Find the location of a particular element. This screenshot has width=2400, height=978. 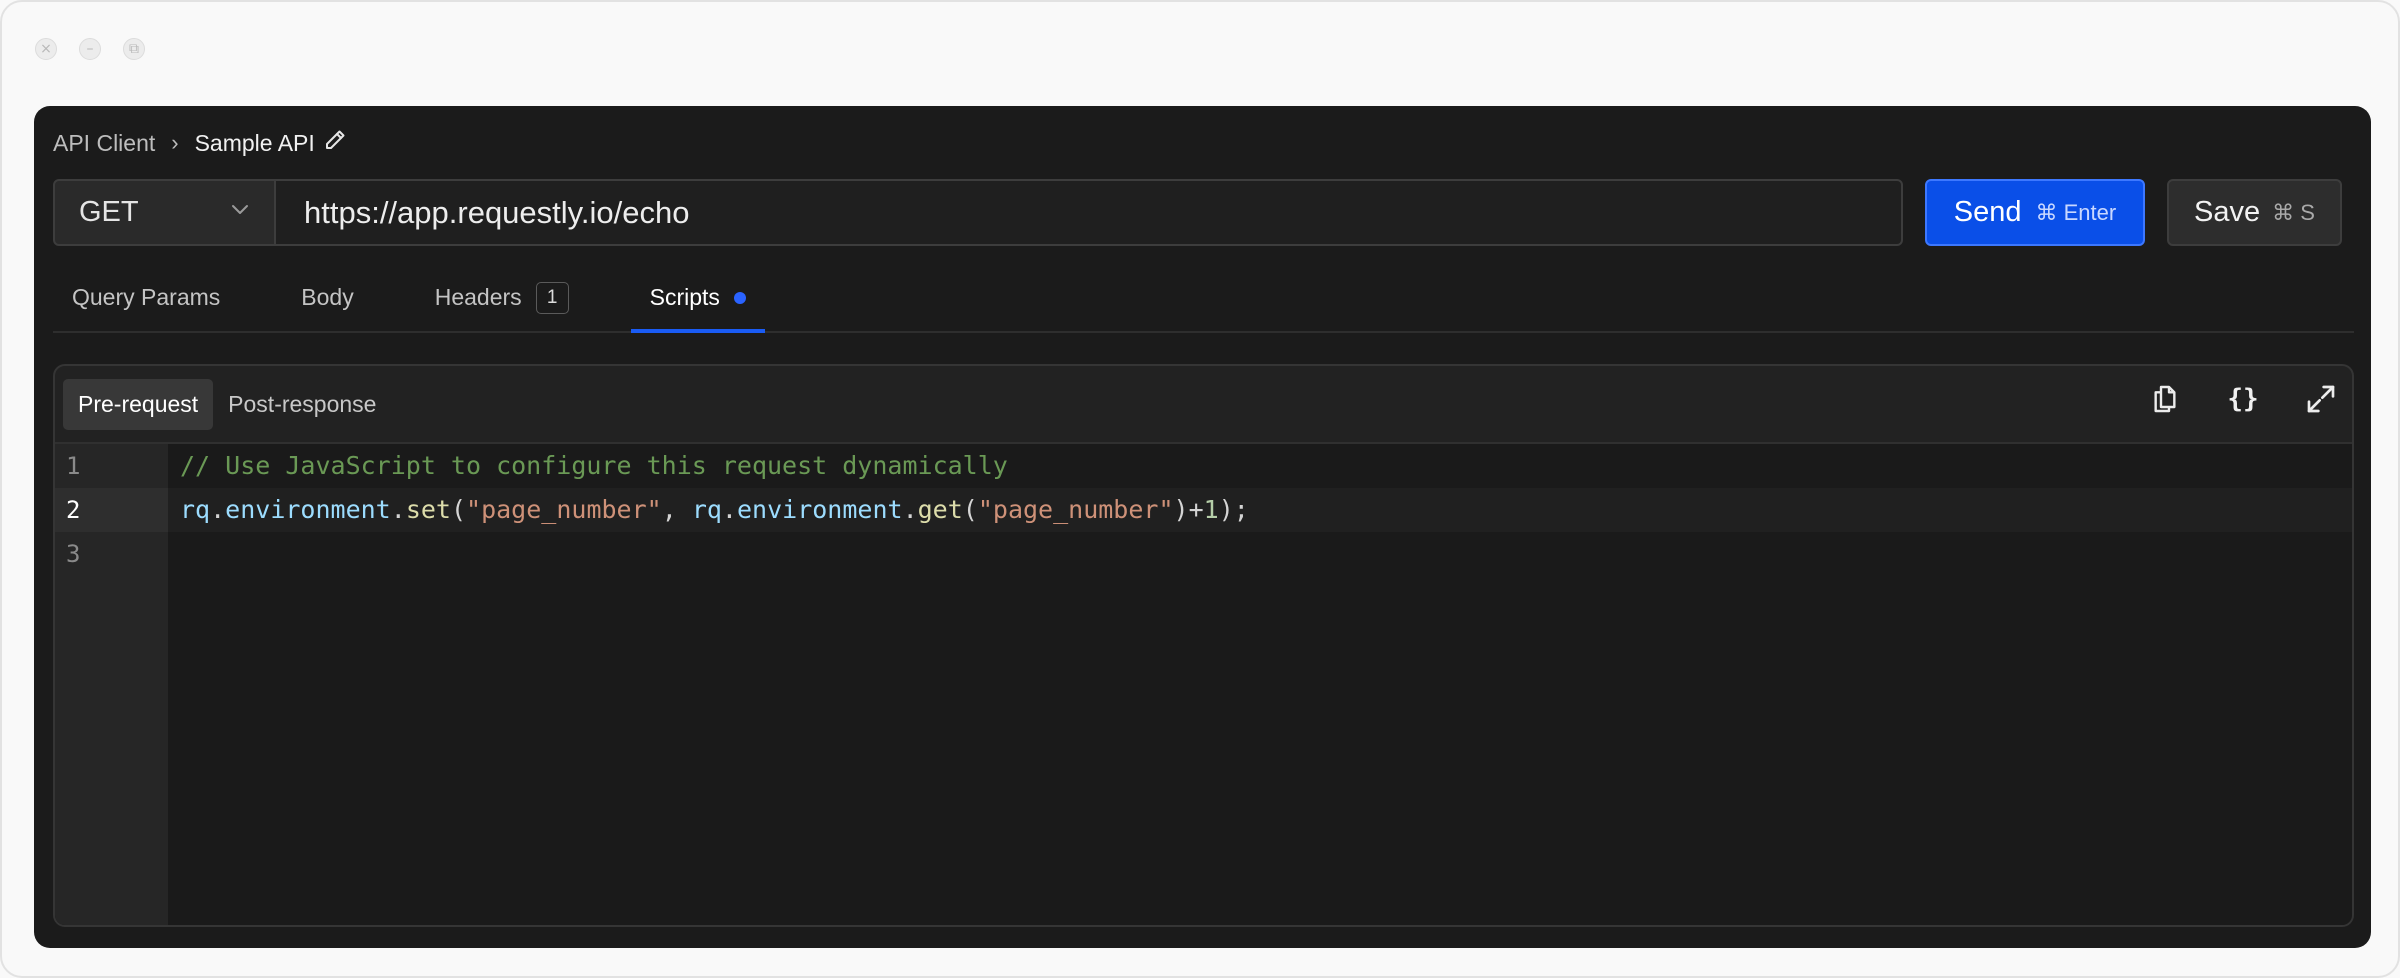

line-number: 1 is located at coordinates (73, 466).